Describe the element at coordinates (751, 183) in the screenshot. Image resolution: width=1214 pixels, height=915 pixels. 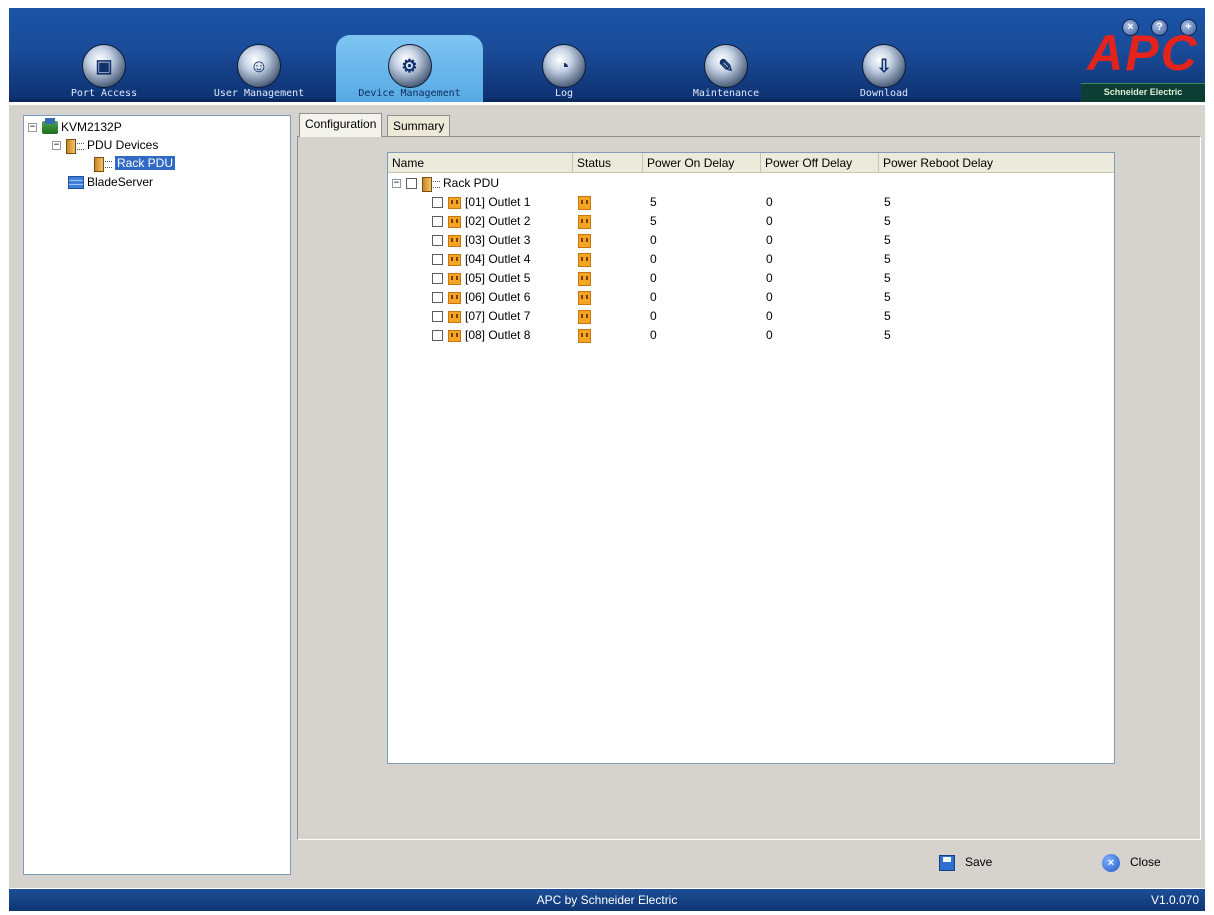
I see `list-group-row: − Rack PDU` at that location.